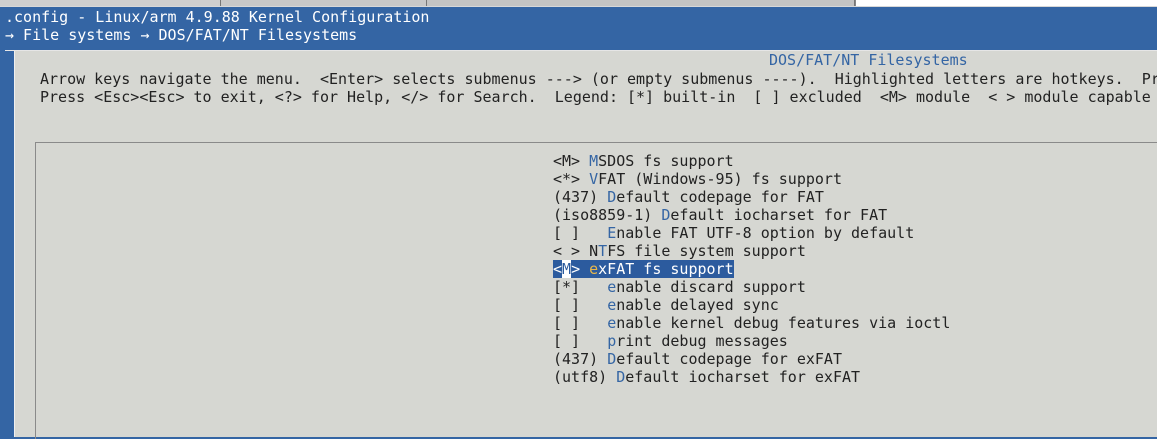 This screenshot has height=439, width=1157. What do you see at coordinates (585, 377) in the screenshot?
I see `menu-item-prefix: (utf8)` at bounding box center [585, 377].